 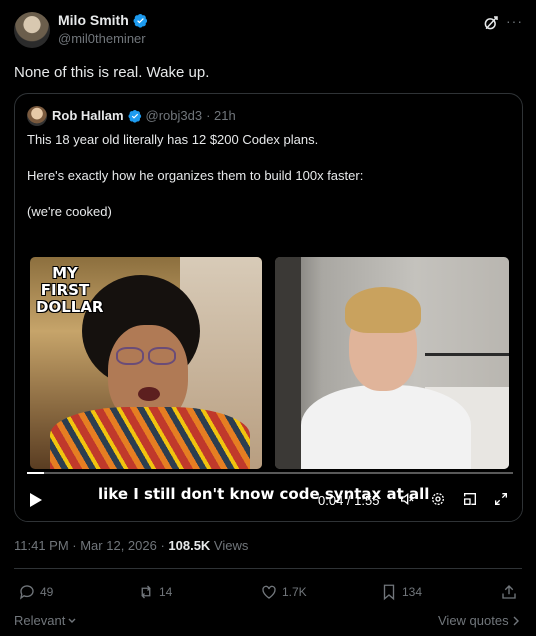 I want to click on heart-icon, so click(x=269, y=592).